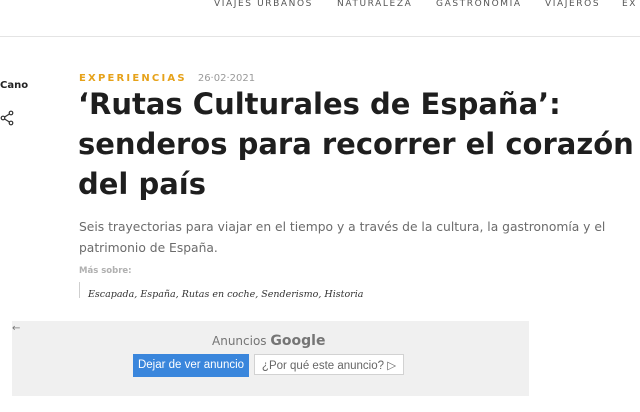 The width and height of the screenshot is (640, 412). Describe the element at coordinates (7, 118) in the screenshot. I see `share-icon` at that location.